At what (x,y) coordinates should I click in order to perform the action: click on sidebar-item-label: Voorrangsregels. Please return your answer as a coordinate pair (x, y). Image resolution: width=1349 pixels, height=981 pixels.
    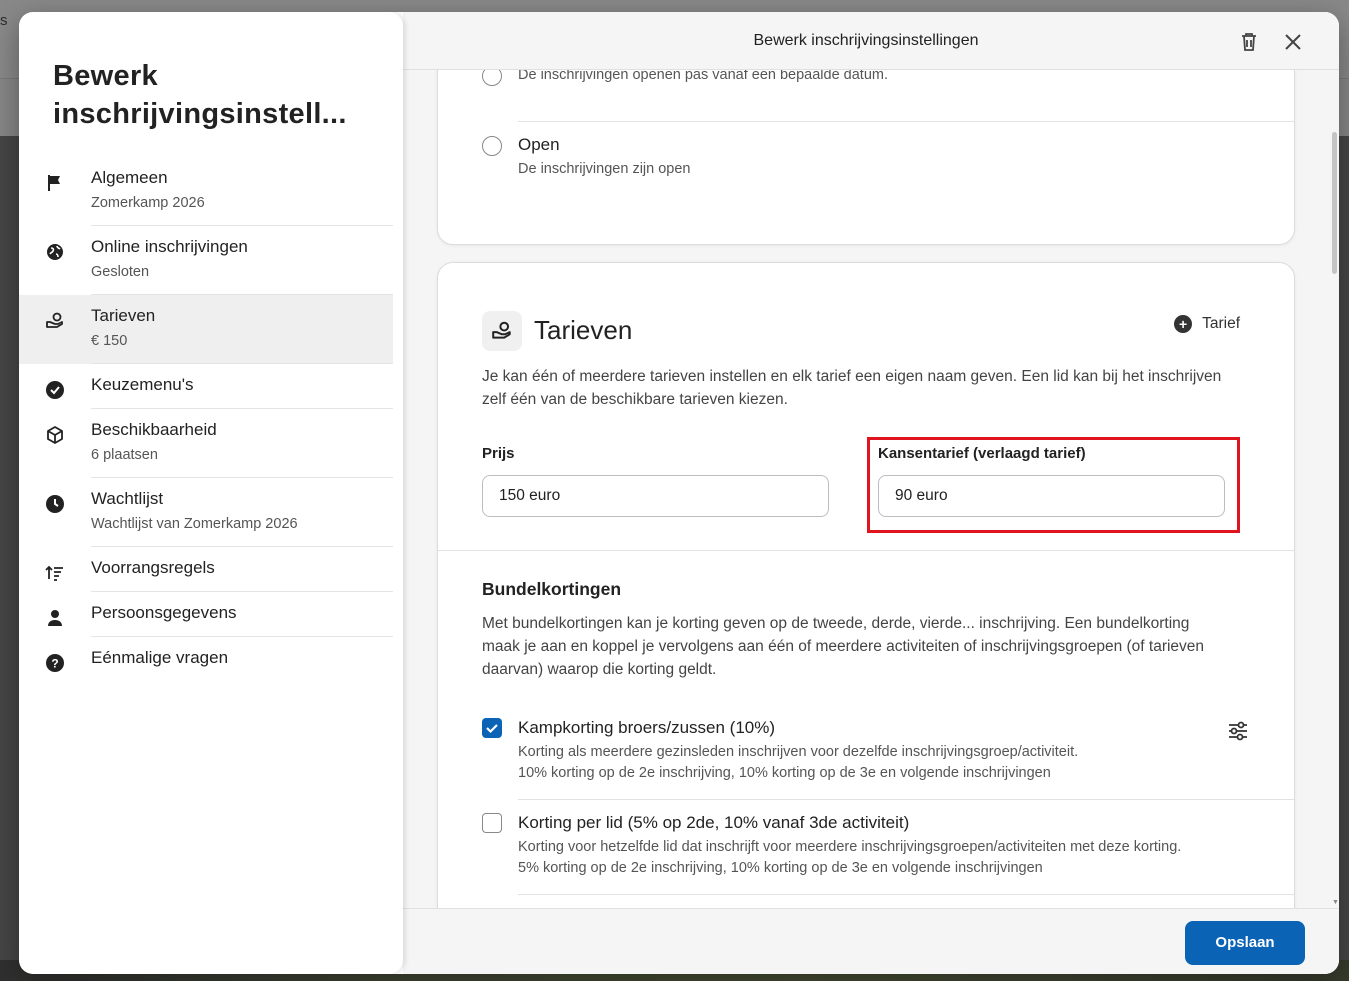
    Looking at the image, I should click on (153, 567).